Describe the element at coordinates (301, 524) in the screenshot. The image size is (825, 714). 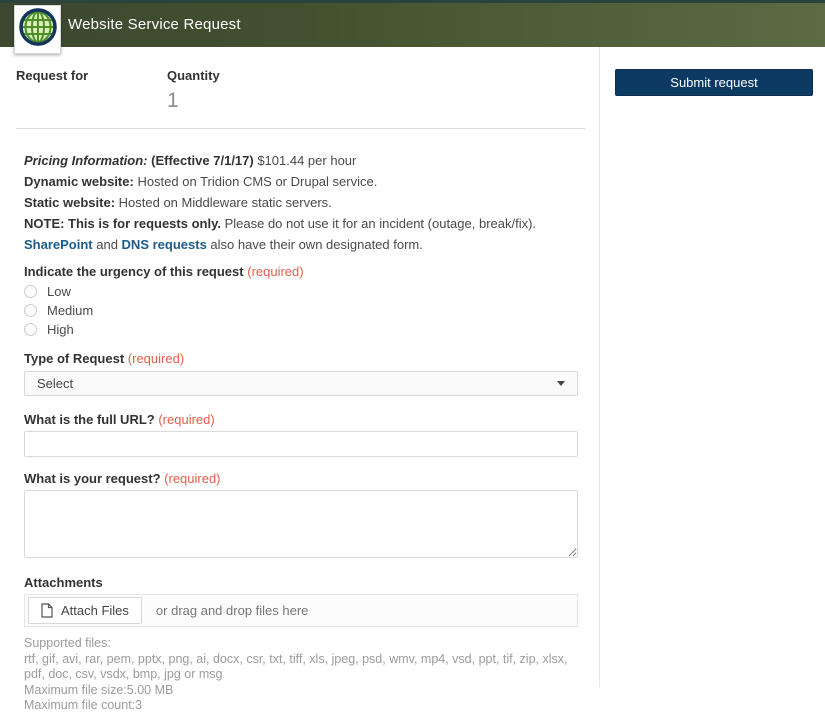
I see `request-description-textarea` at that location.